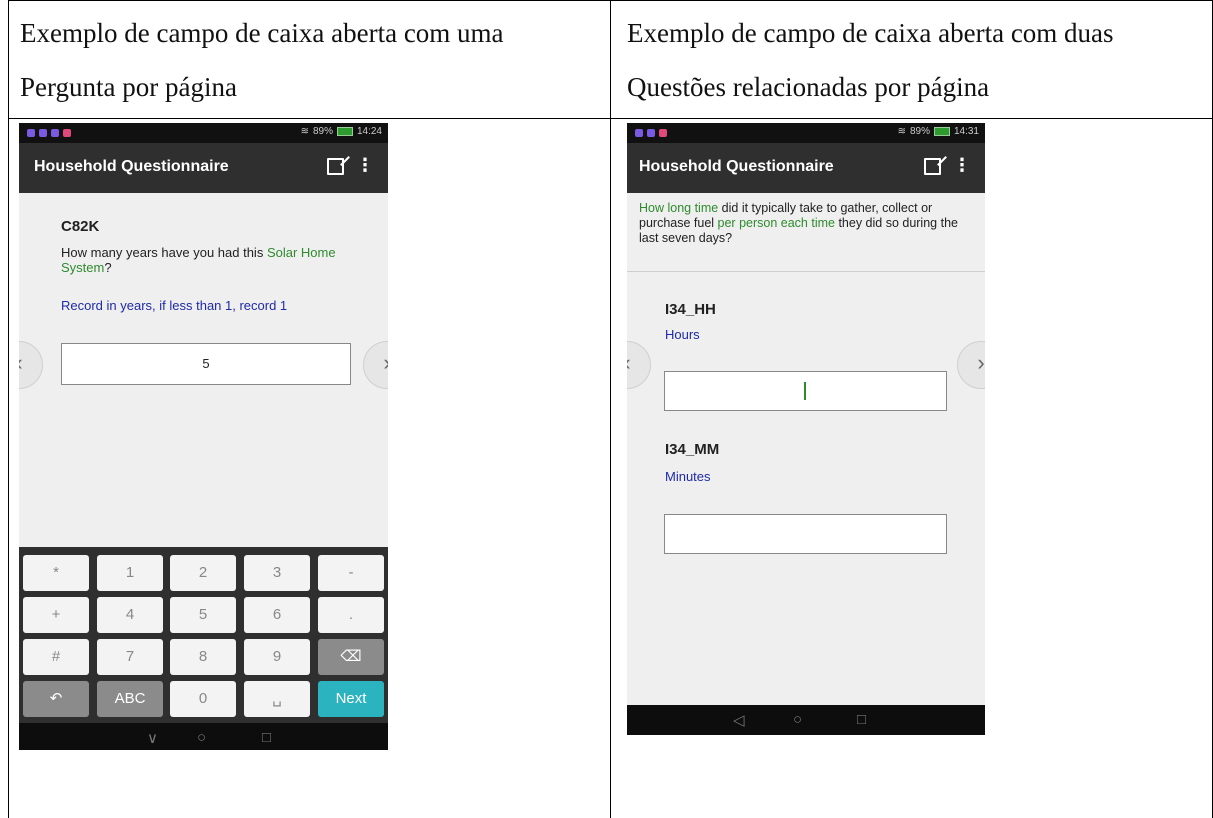  What do you see at coordinates (203, 699) in the screenshot?
I see `keyboard-key: 0` at bounding box center [203, 699].